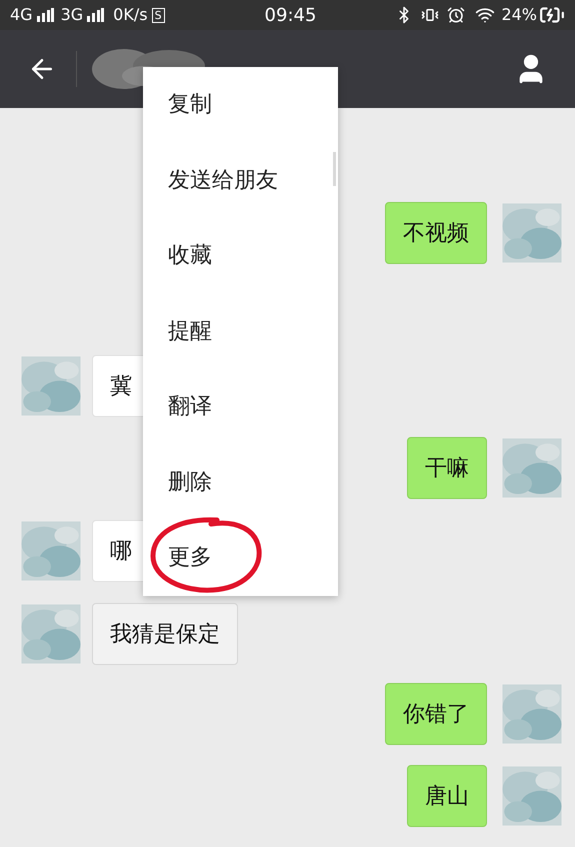 Image resolution: width=575 pixels, height=847 pixels. Describe the element at coordinates (436, 233) in the screenshot. I see `message-bubble: 不视频` at that location.